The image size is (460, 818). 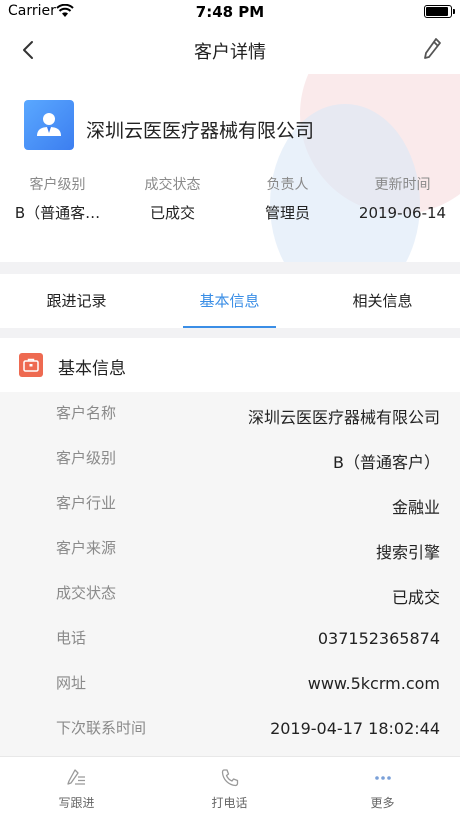 I want to click on info-label: 成交状态, so click(x=86, y=593).